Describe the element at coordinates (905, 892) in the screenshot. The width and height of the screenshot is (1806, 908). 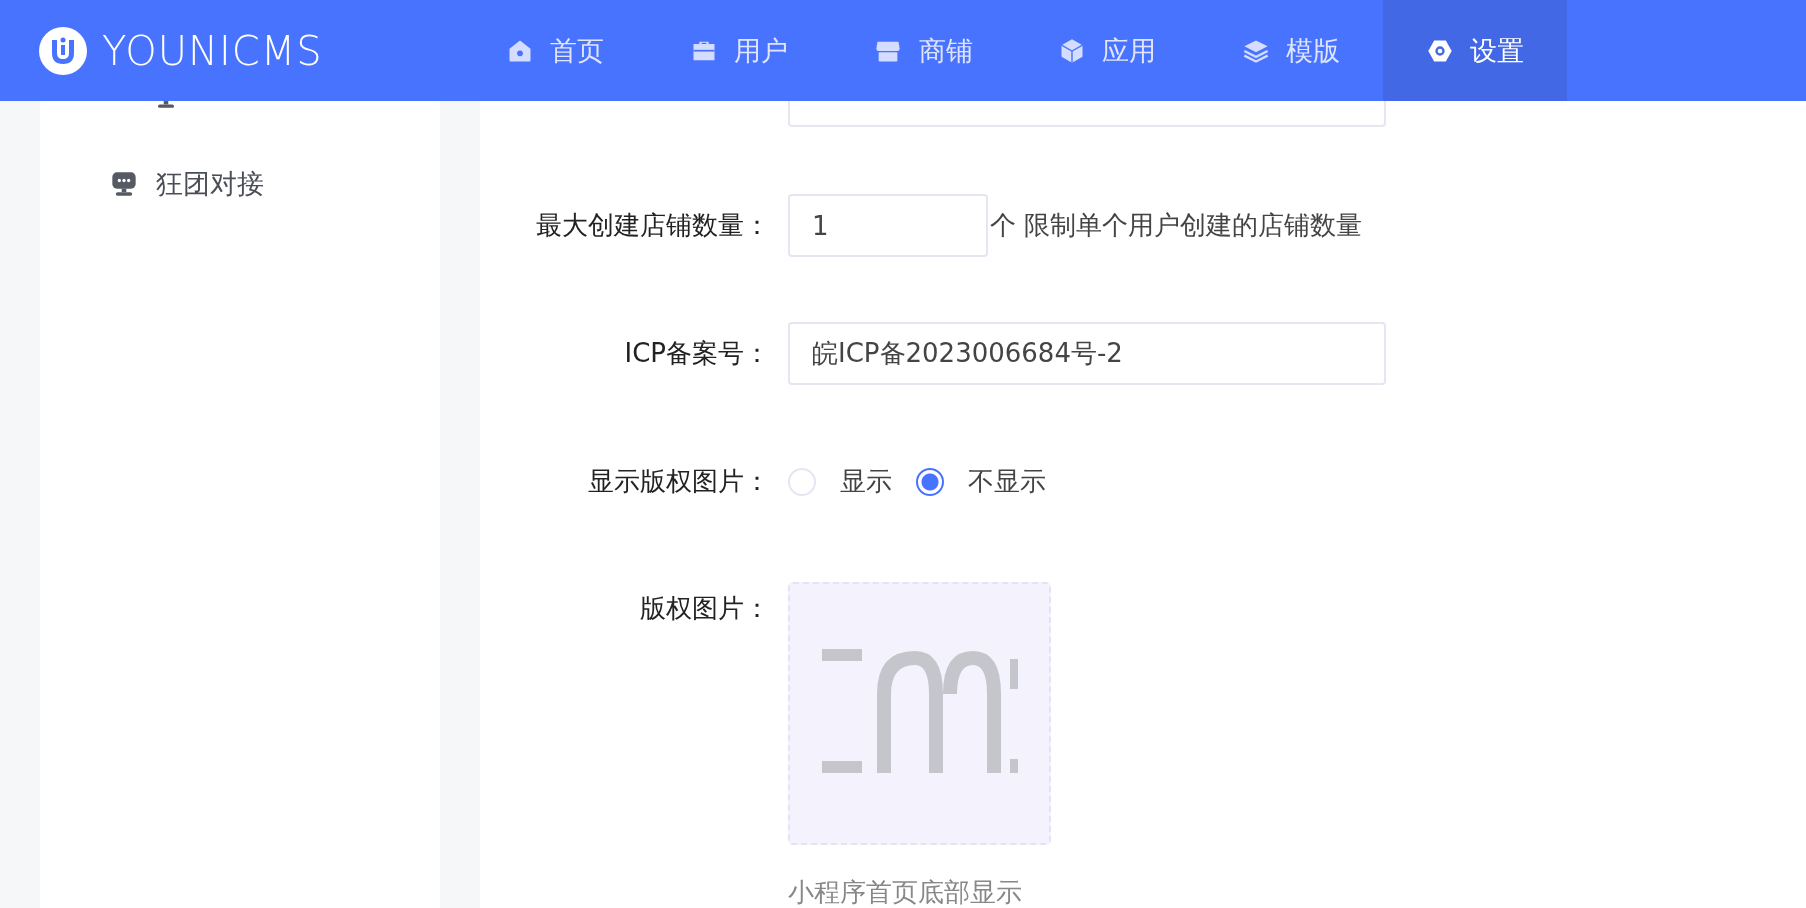
I see `field-hint: 小程序首页底部显示` at that location.